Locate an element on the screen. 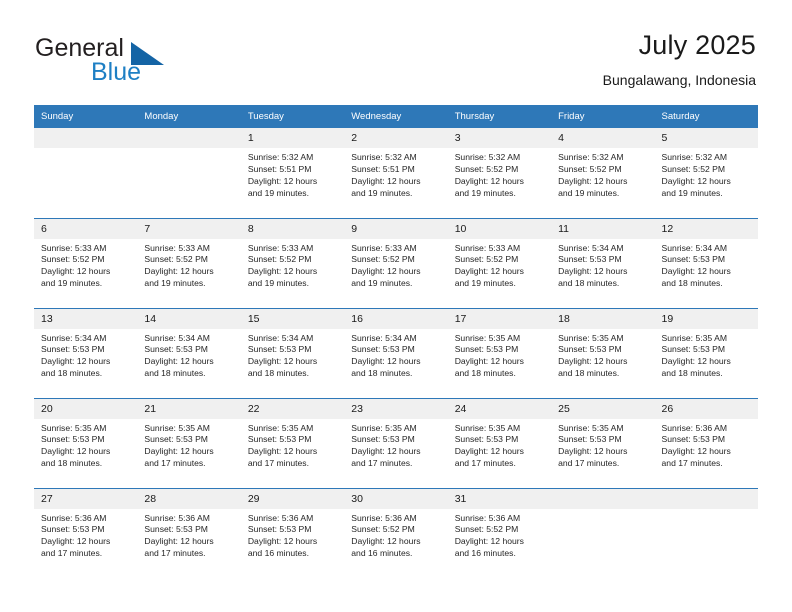 This screenshot has height=612, width=792. day-info-line: and 16 minutes. is located at coordinates (278, 553).